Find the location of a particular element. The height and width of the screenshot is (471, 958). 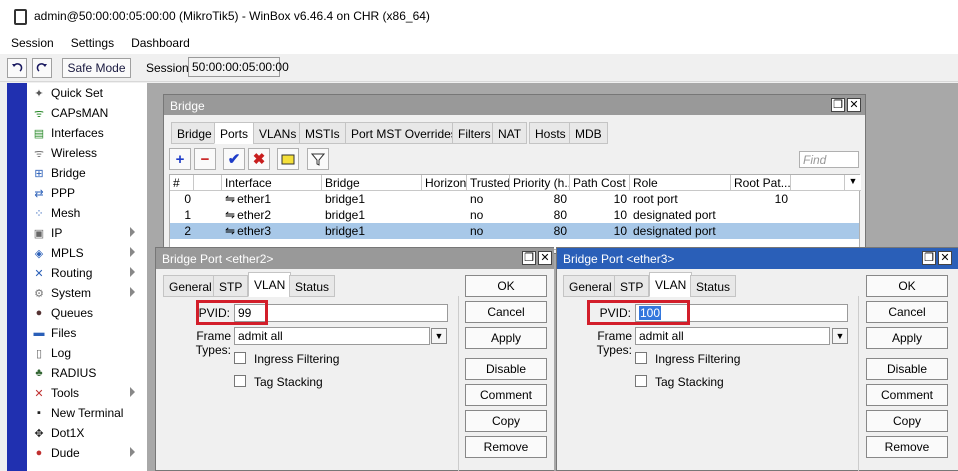

column-header: Horizon is located at coordinates (444, 183).